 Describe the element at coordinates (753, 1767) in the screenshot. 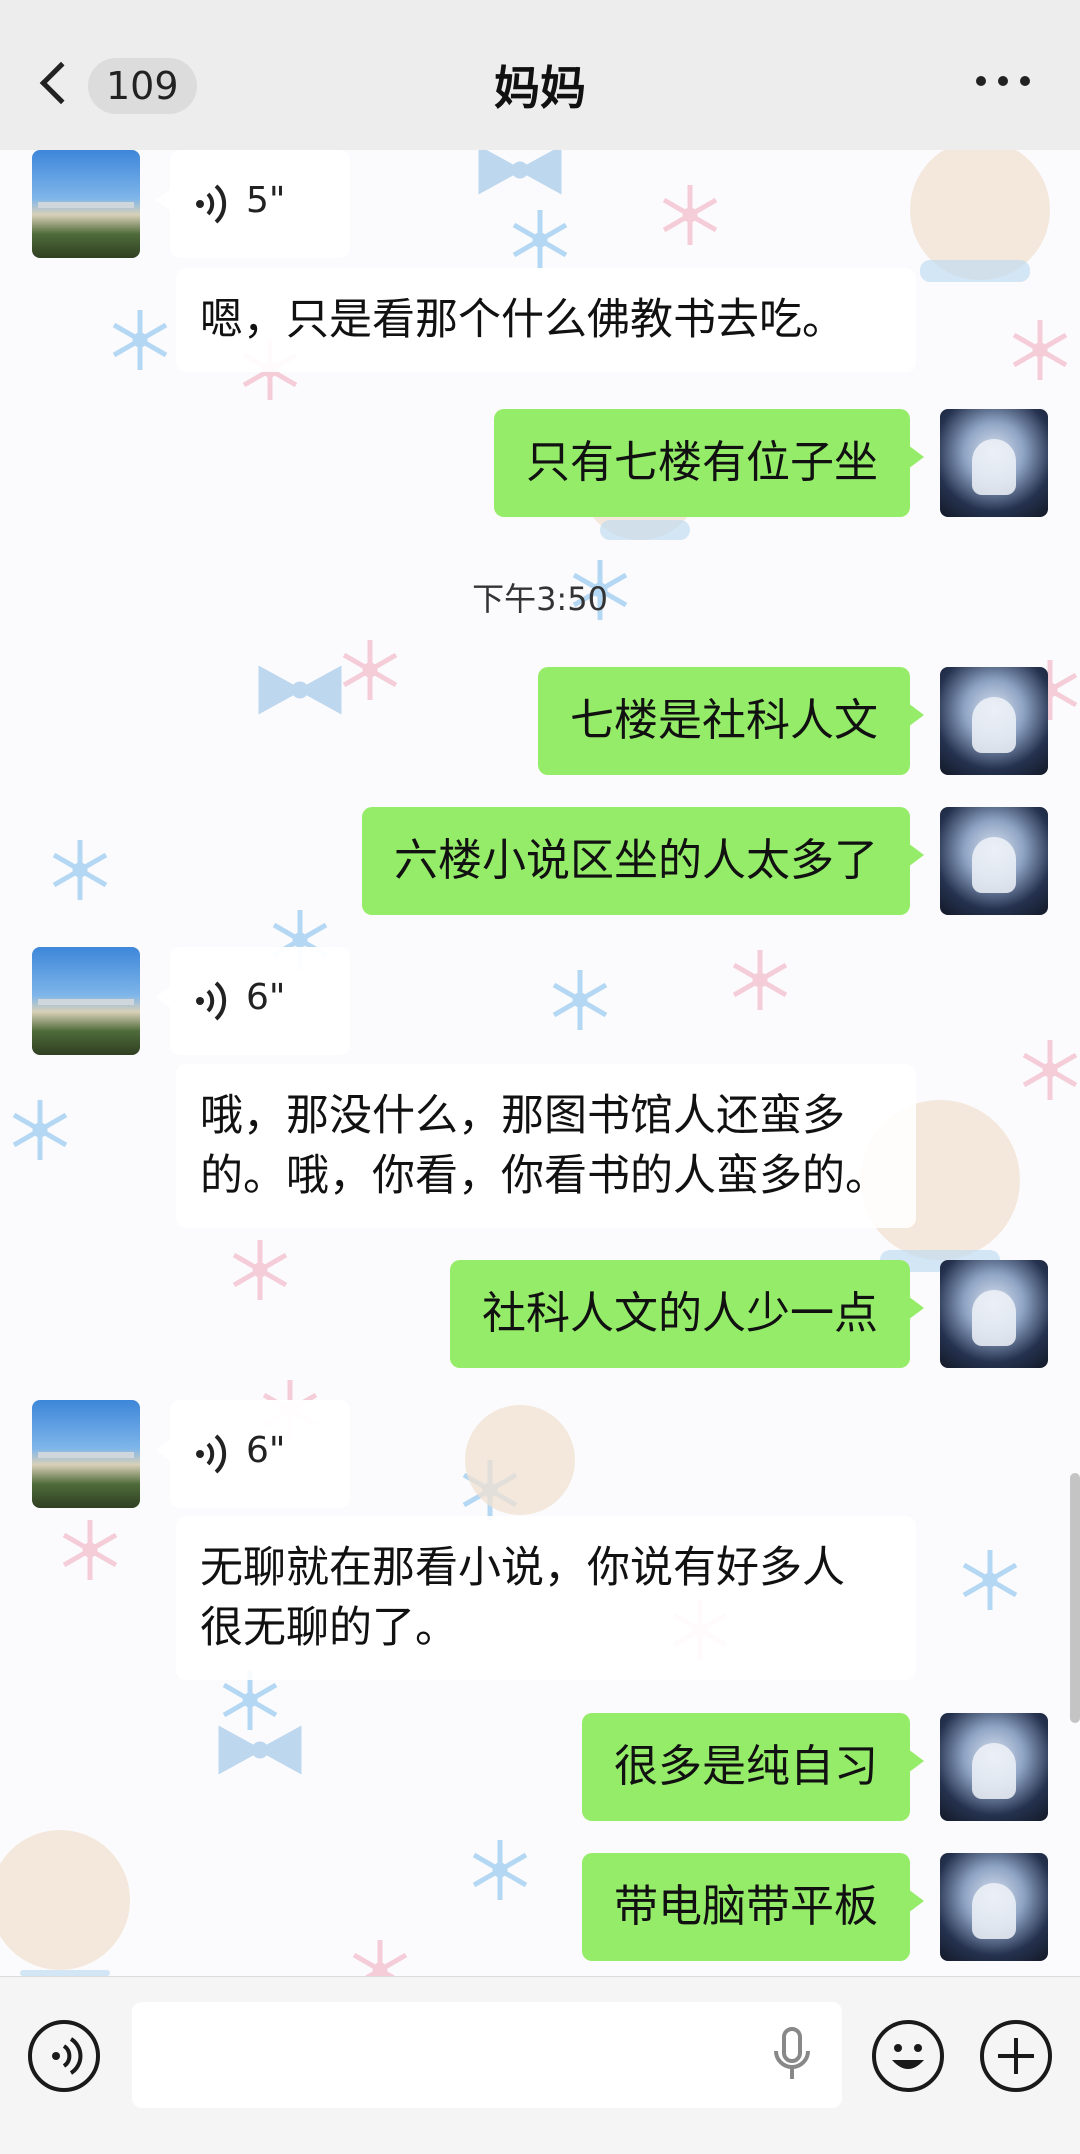

I see `text-message: 很多是纯自习` at that location.